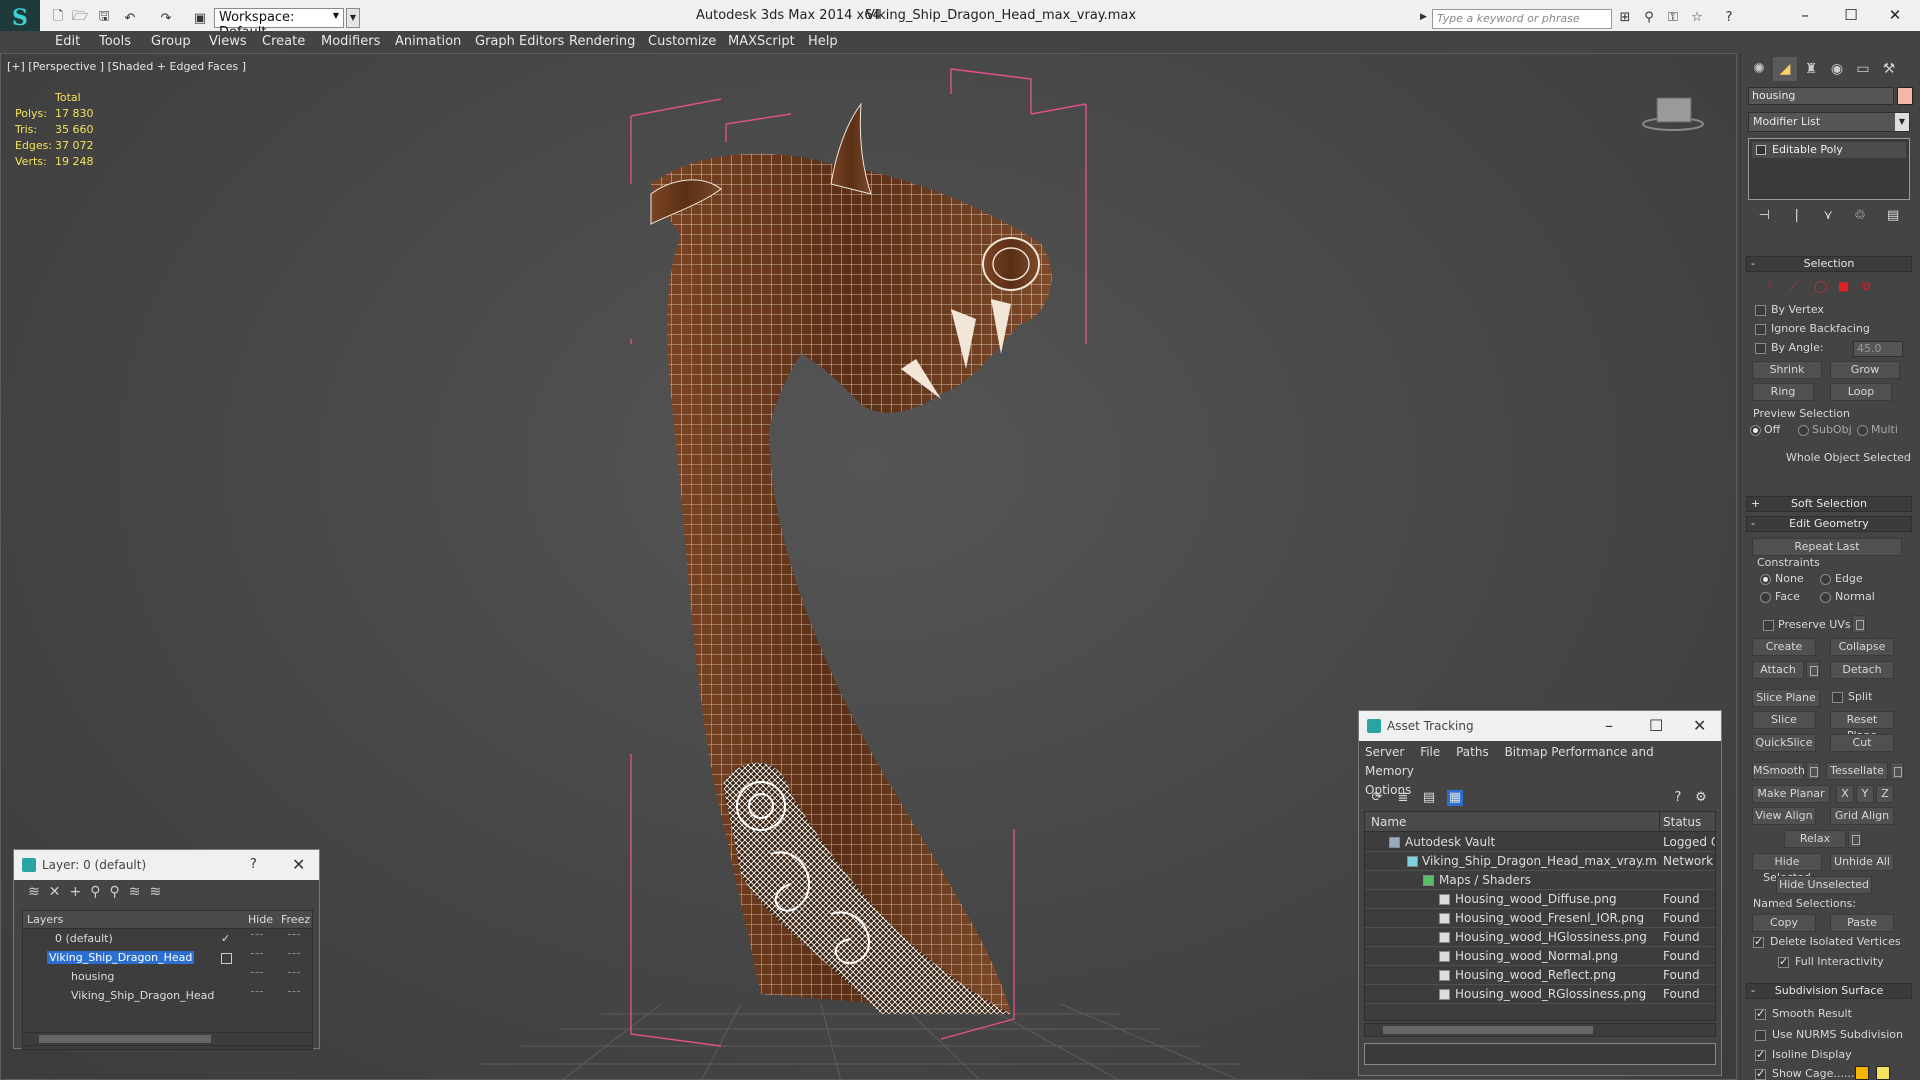 This screenshot has height=1080, width=1920. What do you see at coordinates (1760, 348) in the screenshot?
I see `by-angle-checkbox` at bounding box center [1760, 348].